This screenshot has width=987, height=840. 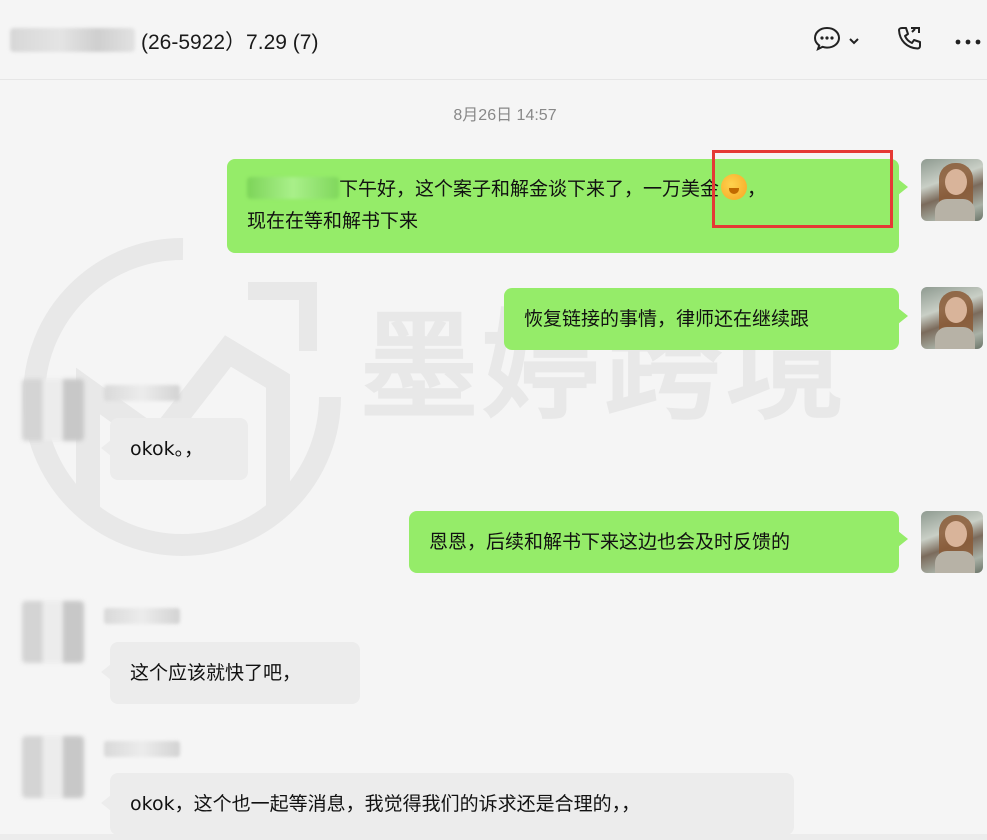 What do you see at coordinates (567, 206) in the screenshot?
I see `message-bubble-me: 下午好，这个案子和解金谈下来了，一万美金 ， 现在在等和解书下来` at bounding box center [567, 206].